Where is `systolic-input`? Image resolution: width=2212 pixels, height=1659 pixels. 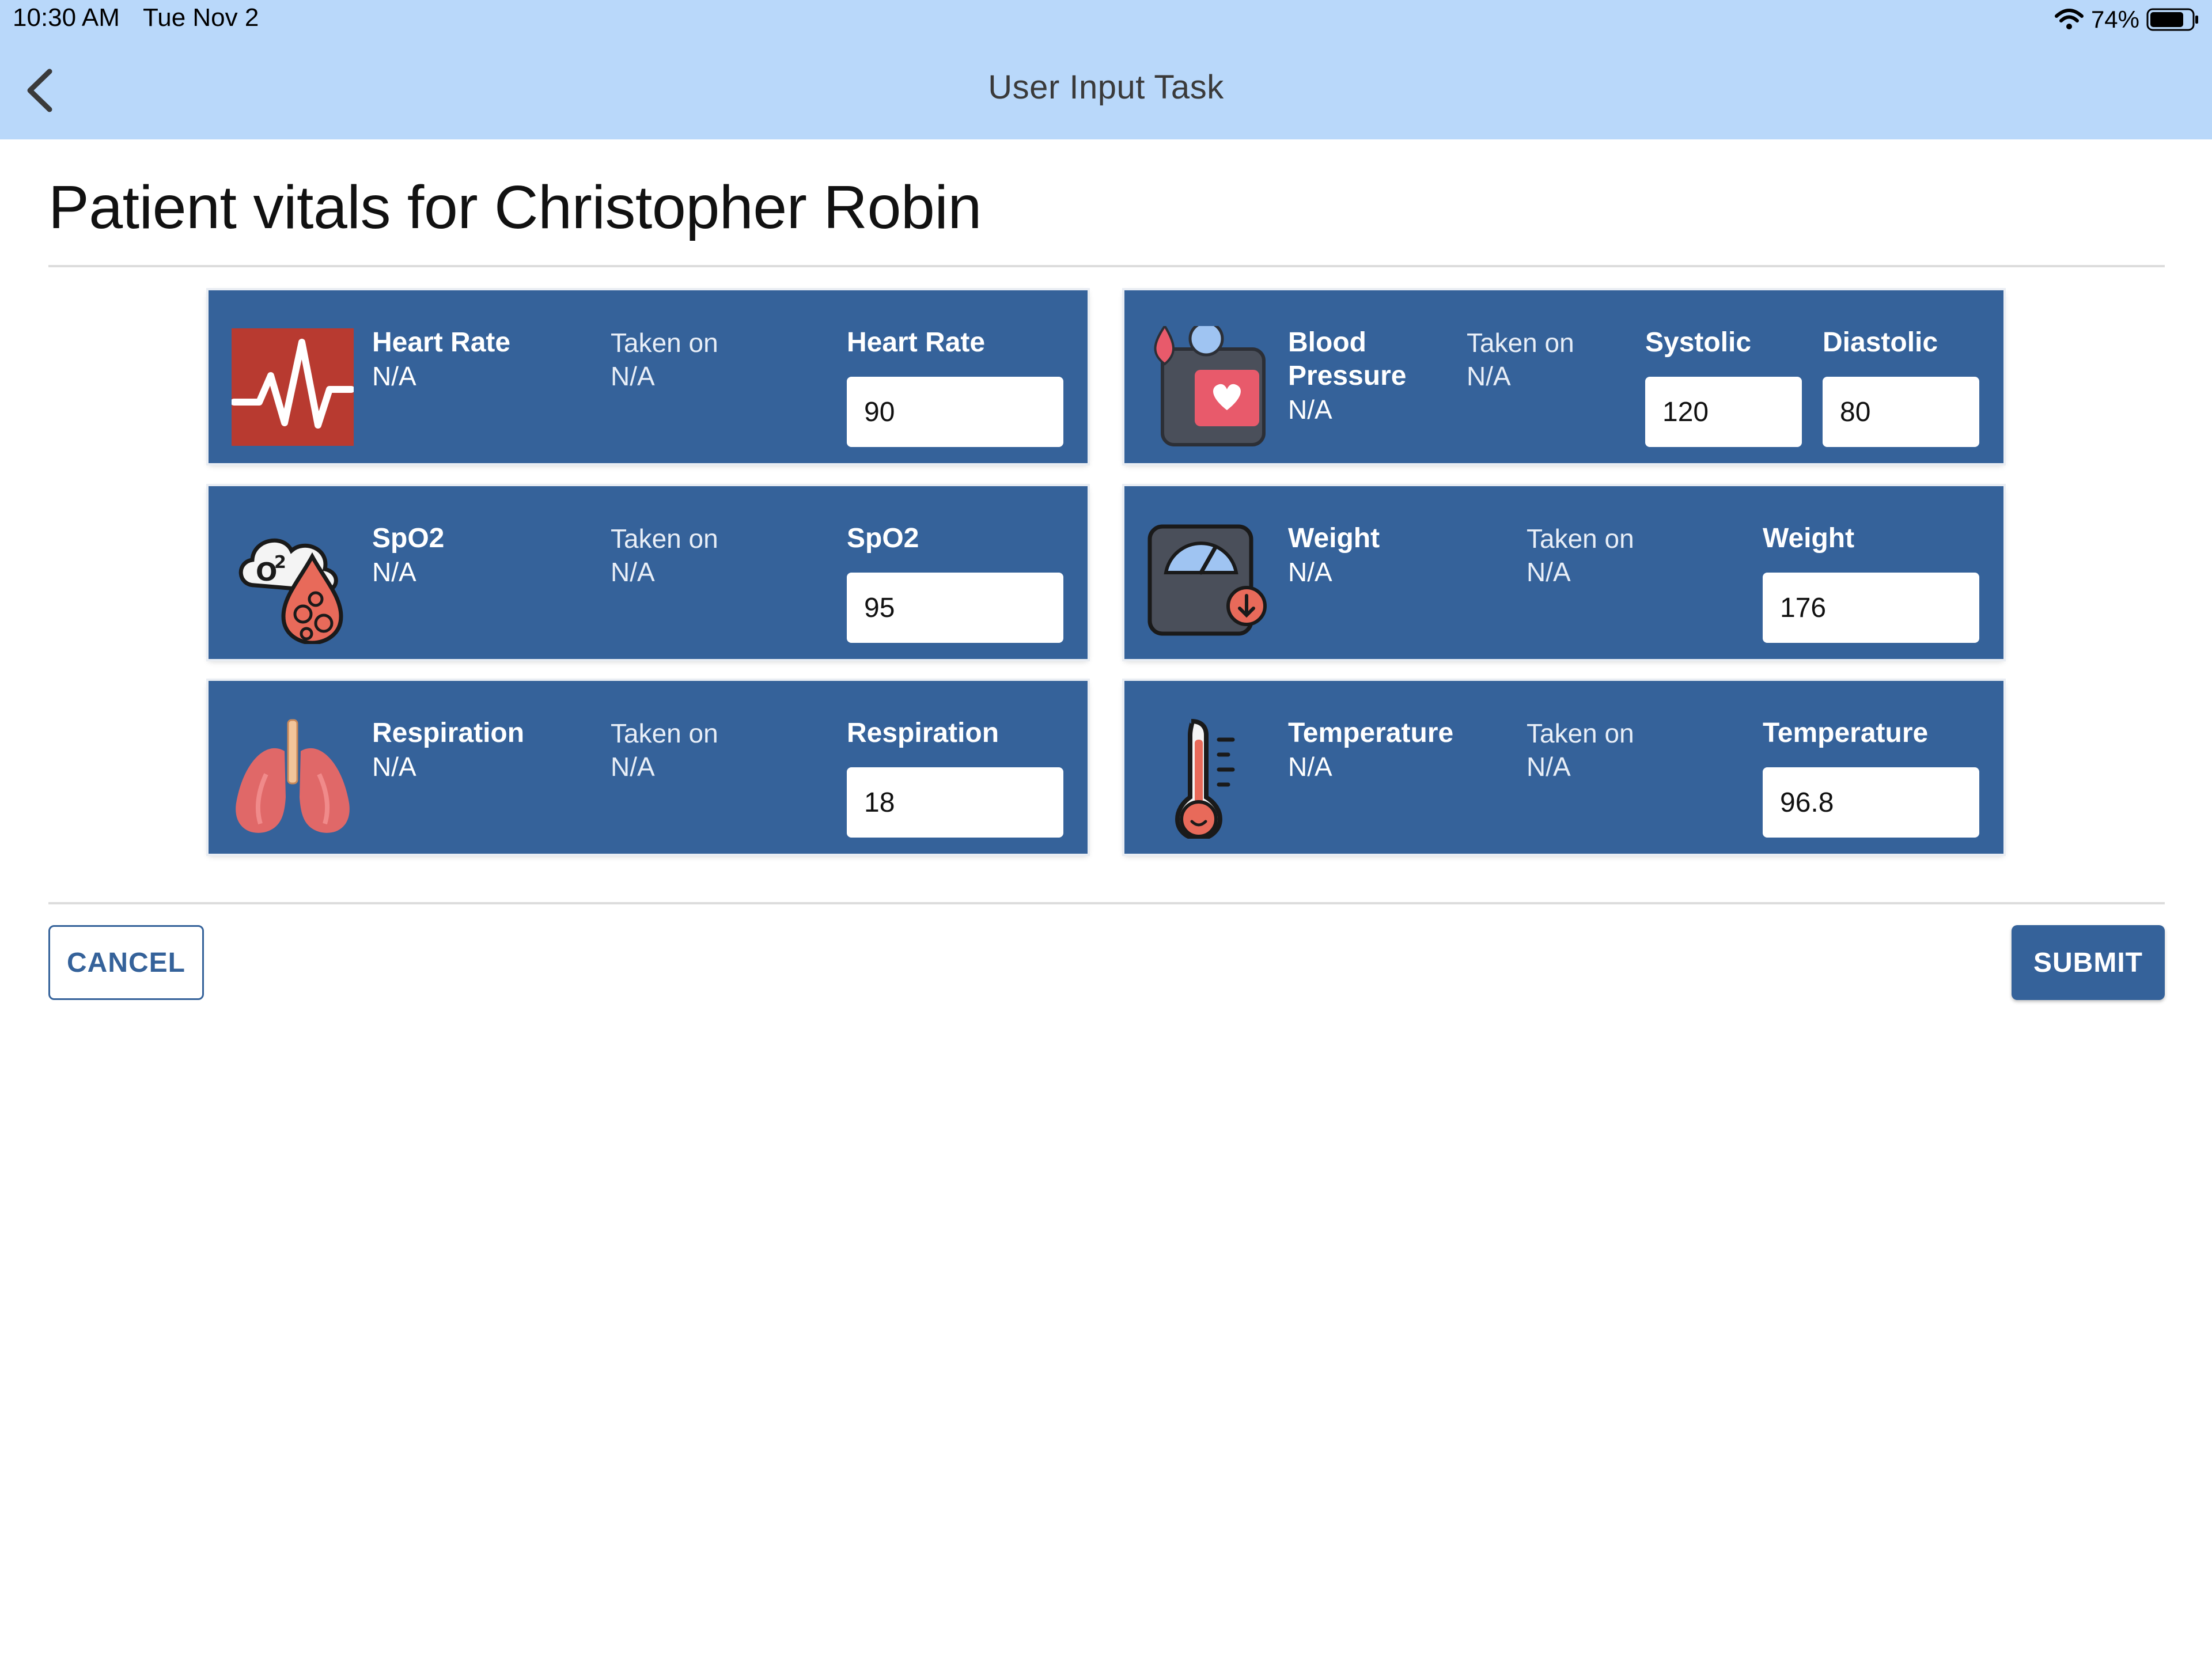
systolic-input is located at coordinates (1723, 412).